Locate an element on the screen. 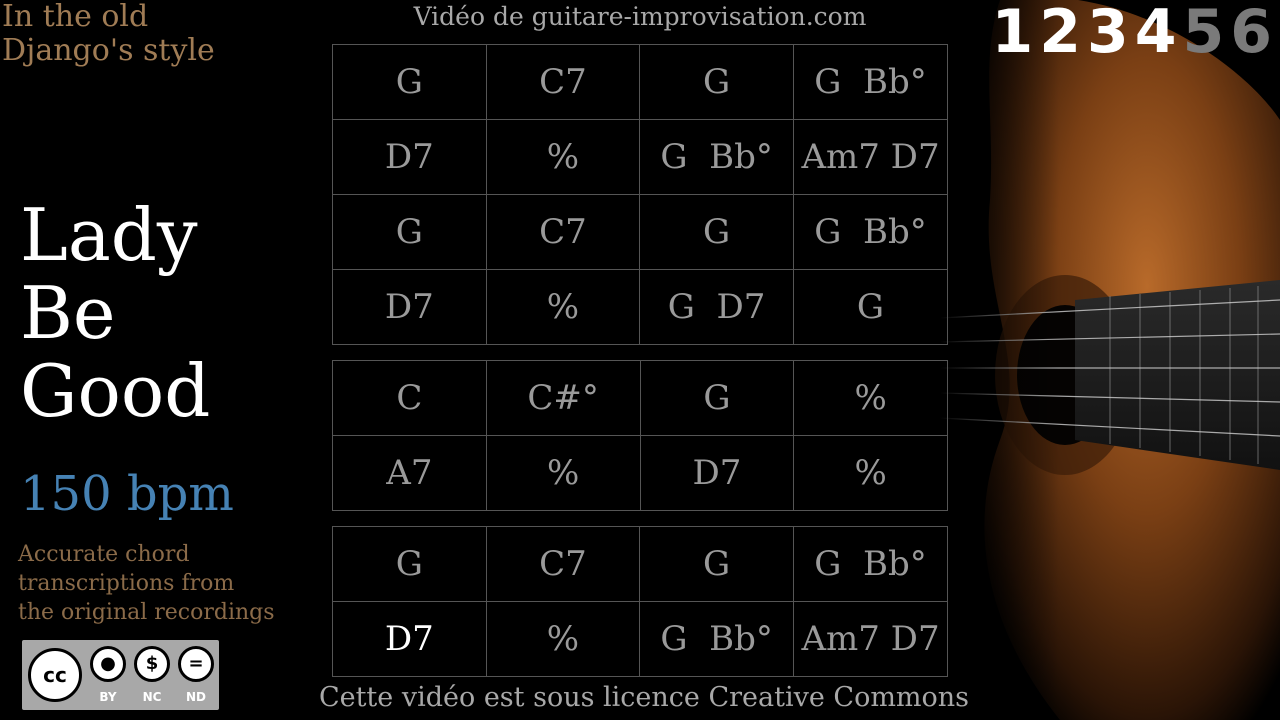 This screenshot has width=1280, height=720. nd-label: ND is located at coordinates (195, 697).